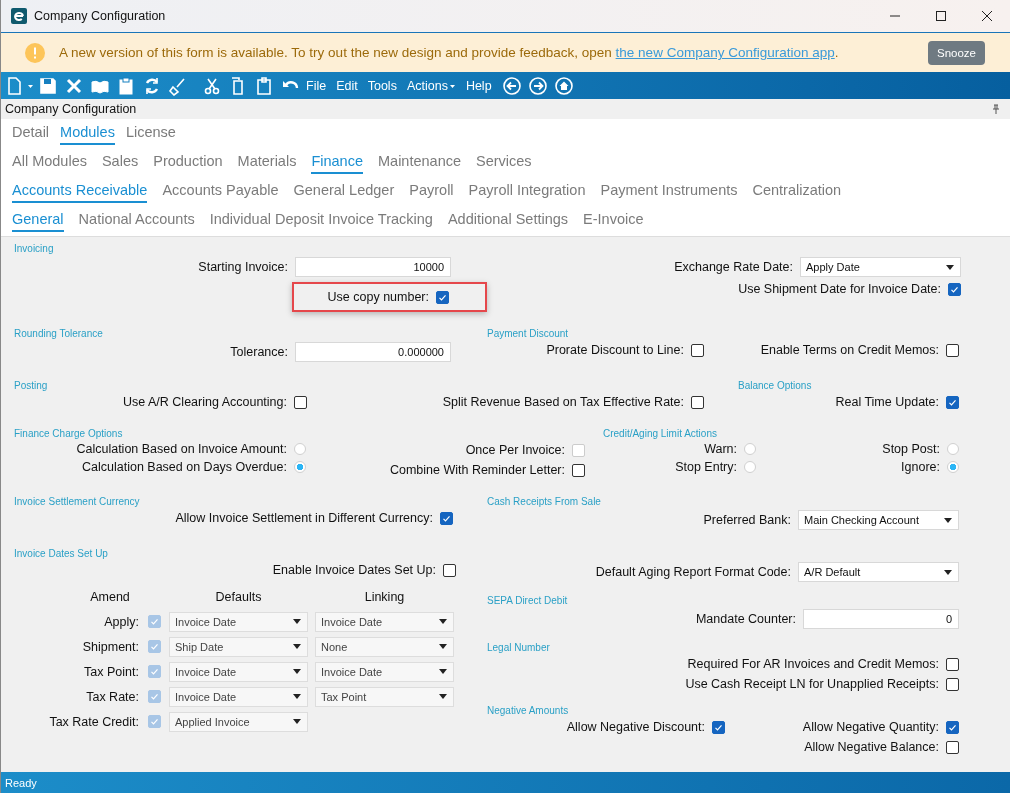  What do you see at coordinates (321, 219) in the screenshot?
I see `tab: Individual Deposit Invoice Tracking` at bounding box center [321, 219].